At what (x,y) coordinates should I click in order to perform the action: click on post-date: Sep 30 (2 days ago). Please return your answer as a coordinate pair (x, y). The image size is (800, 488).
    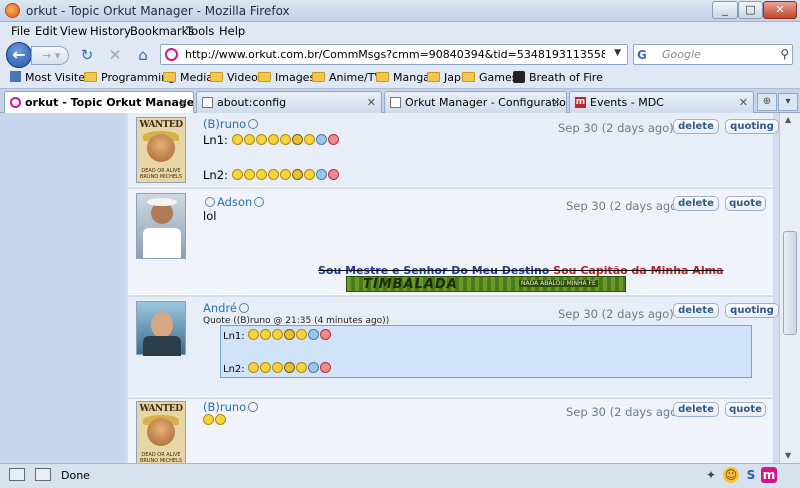
    Looking at the image, I should click on (624, 412).